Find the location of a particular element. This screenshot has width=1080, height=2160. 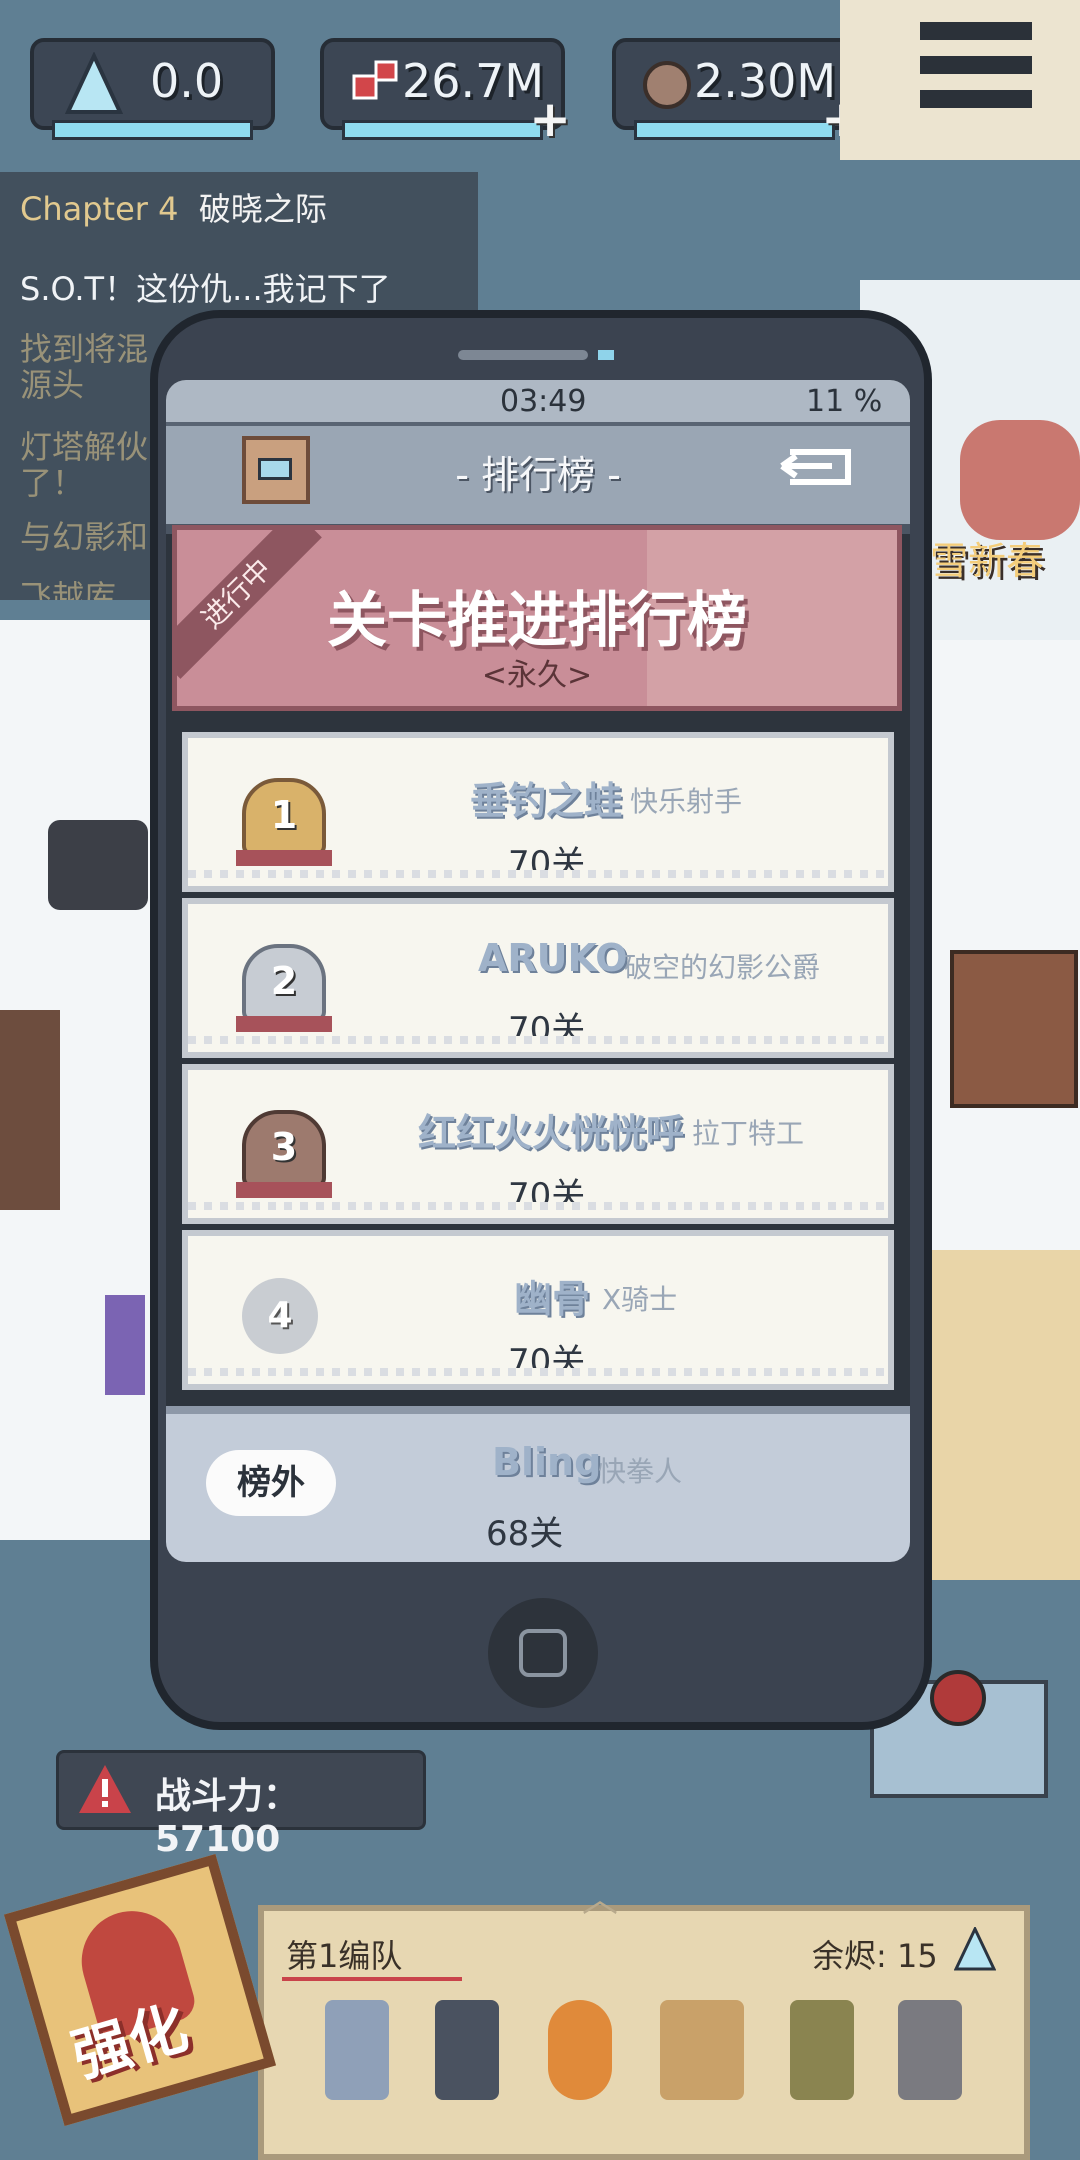

player-title: 快乐射手 is located at coordinates (686, 801).